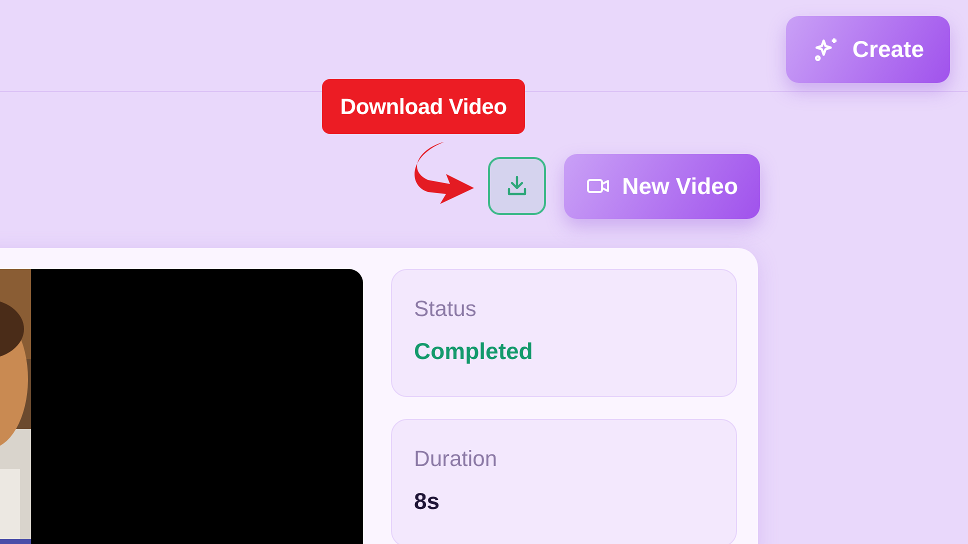  What do you see at coordinates (423, 106) in the screenshot?
I see `annotation-label: Download Video` at bounding box center [423, 106].